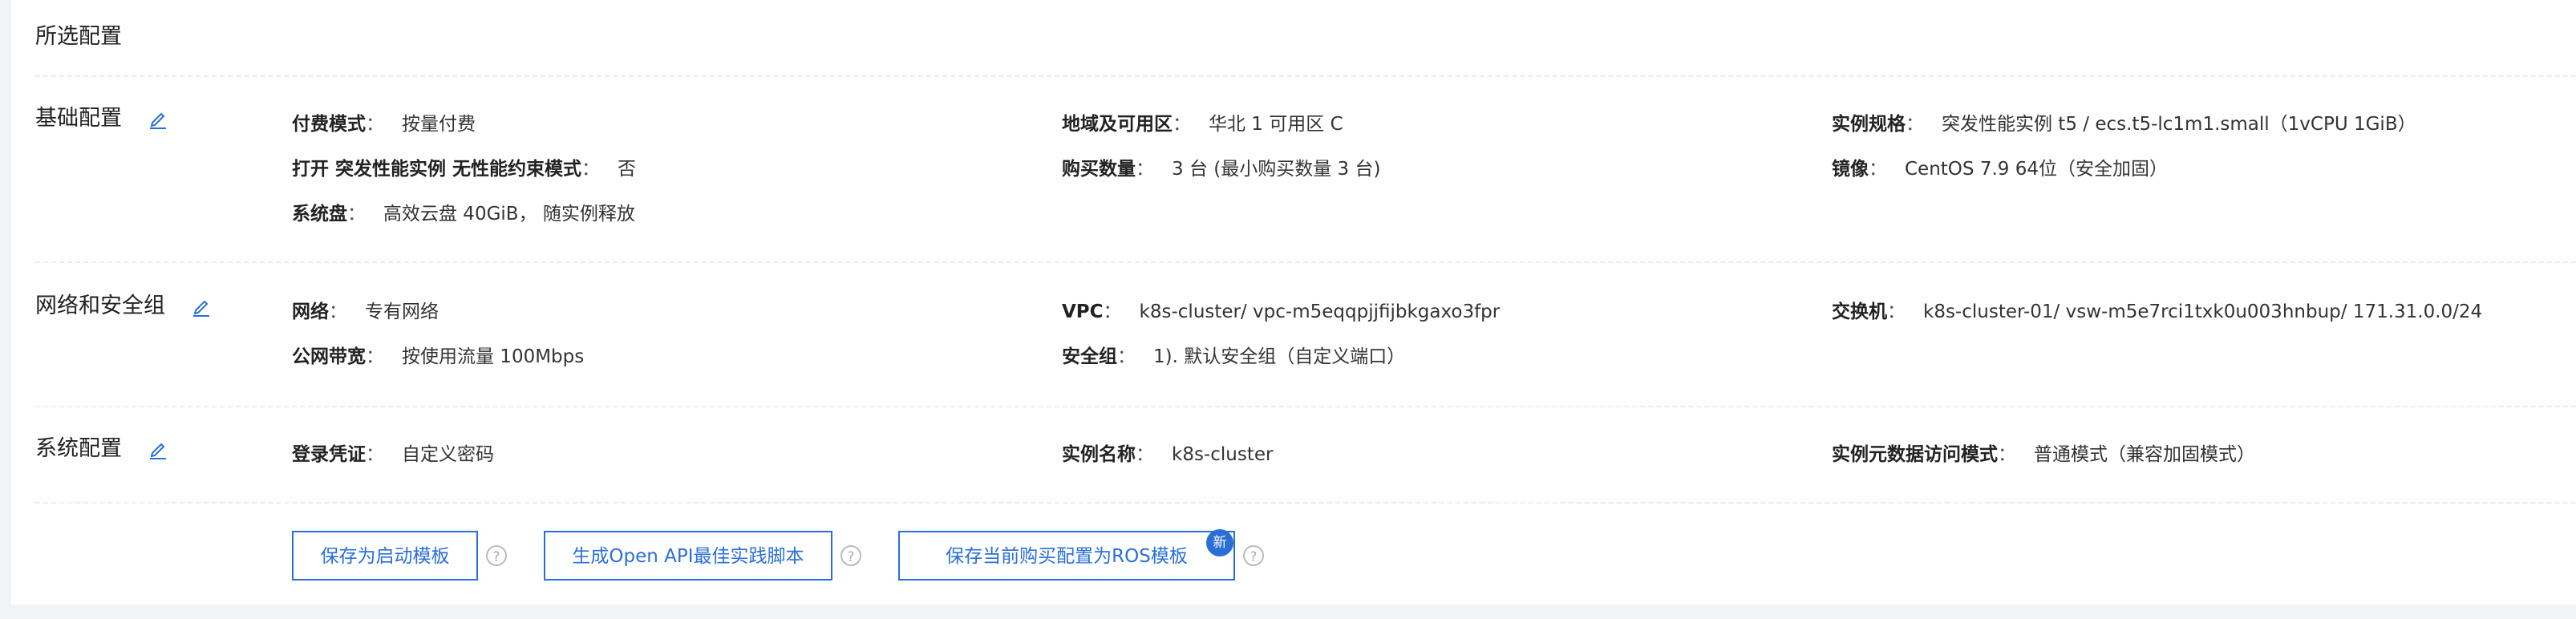 This screenshot has width=2576, height=619. Describe the element at coordinates (384, 124) in the screenshot. I see `field-billing: 付费模式： 按量付费` at that location.